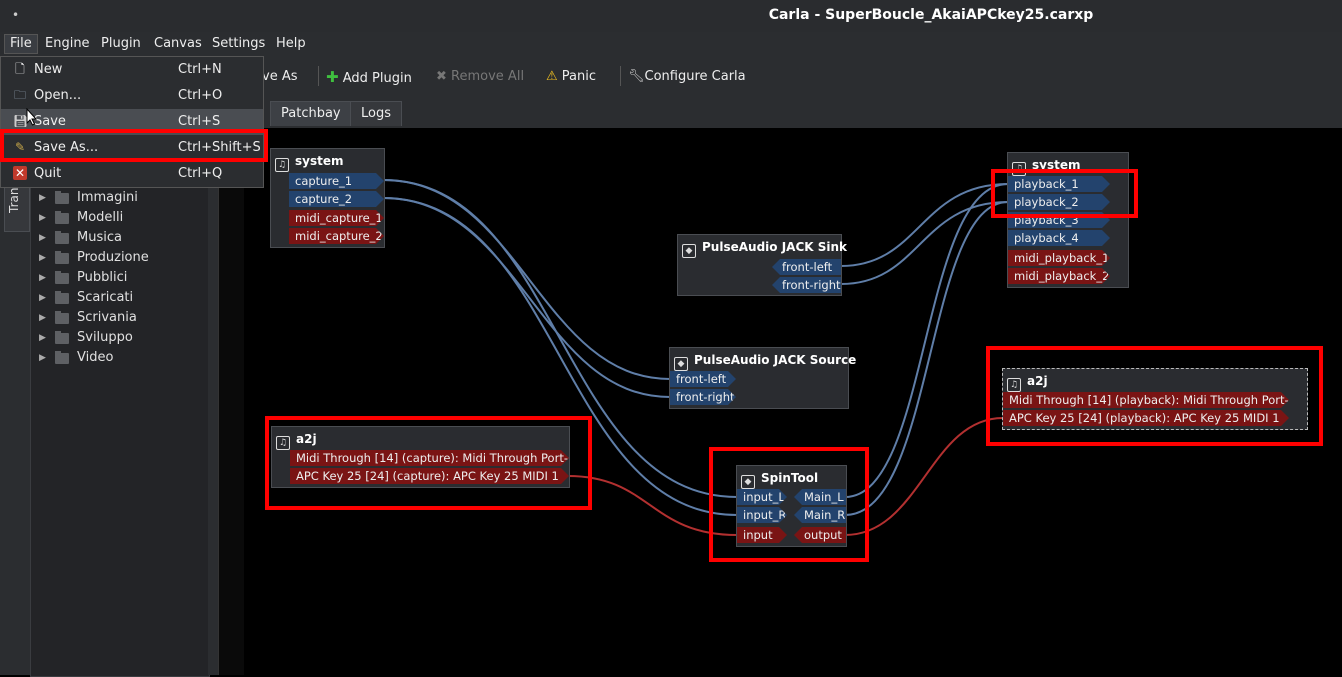  I want to click on menu-settings: Settings, so click(238, 44).